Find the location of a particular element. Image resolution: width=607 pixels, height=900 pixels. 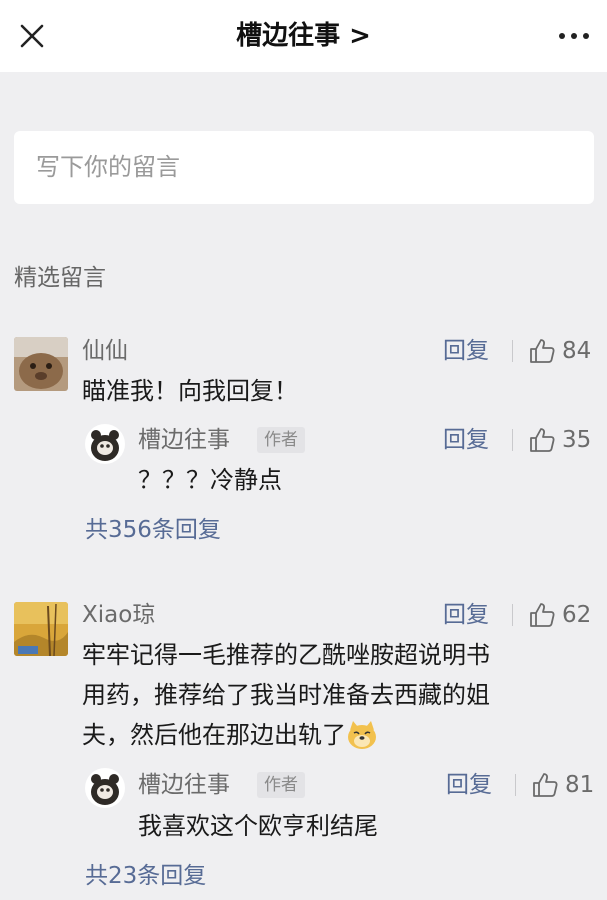

comment-text-line: 牢牢记得一毛推荐的乙酰唑胺超说明书 is located at coordinates (286, 655).